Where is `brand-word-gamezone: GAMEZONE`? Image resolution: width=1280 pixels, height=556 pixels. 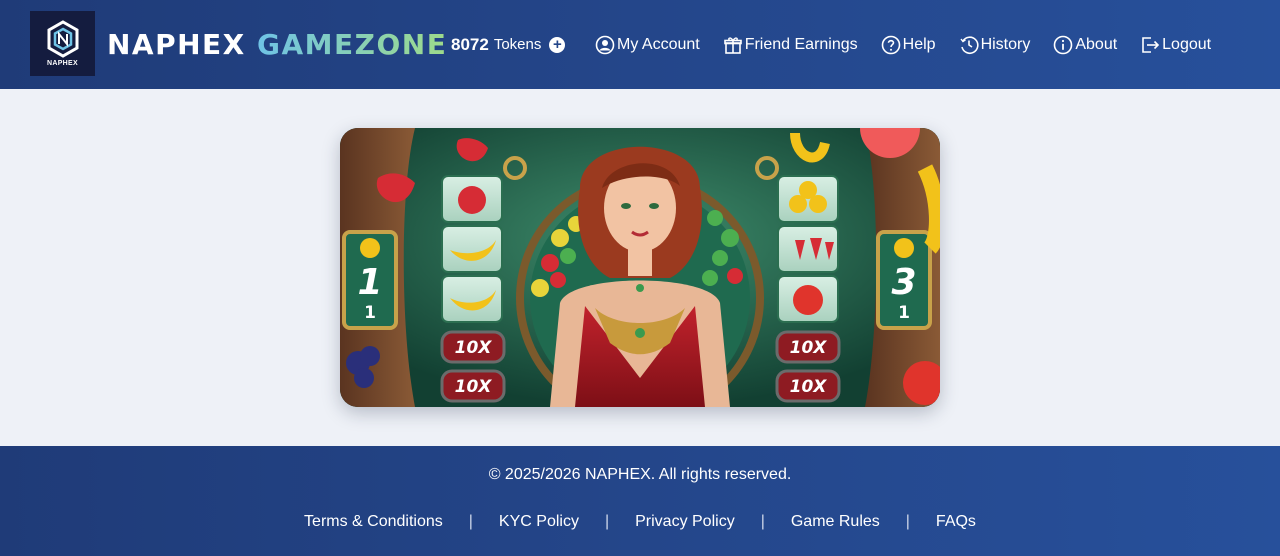
brand-word-gamezone: GAMEZONE is located at coordinates (352, 44).